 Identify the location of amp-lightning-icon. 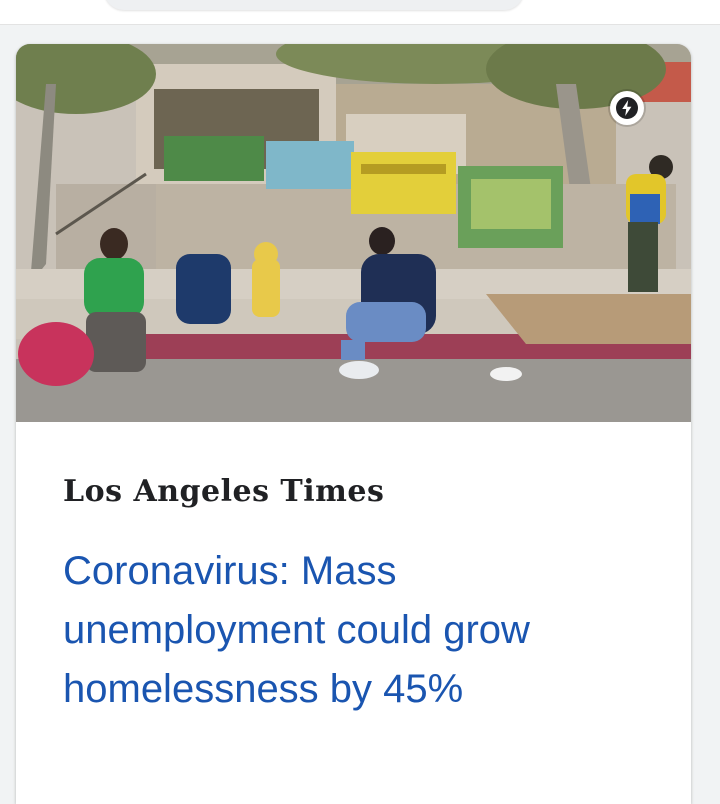
(627, 108).